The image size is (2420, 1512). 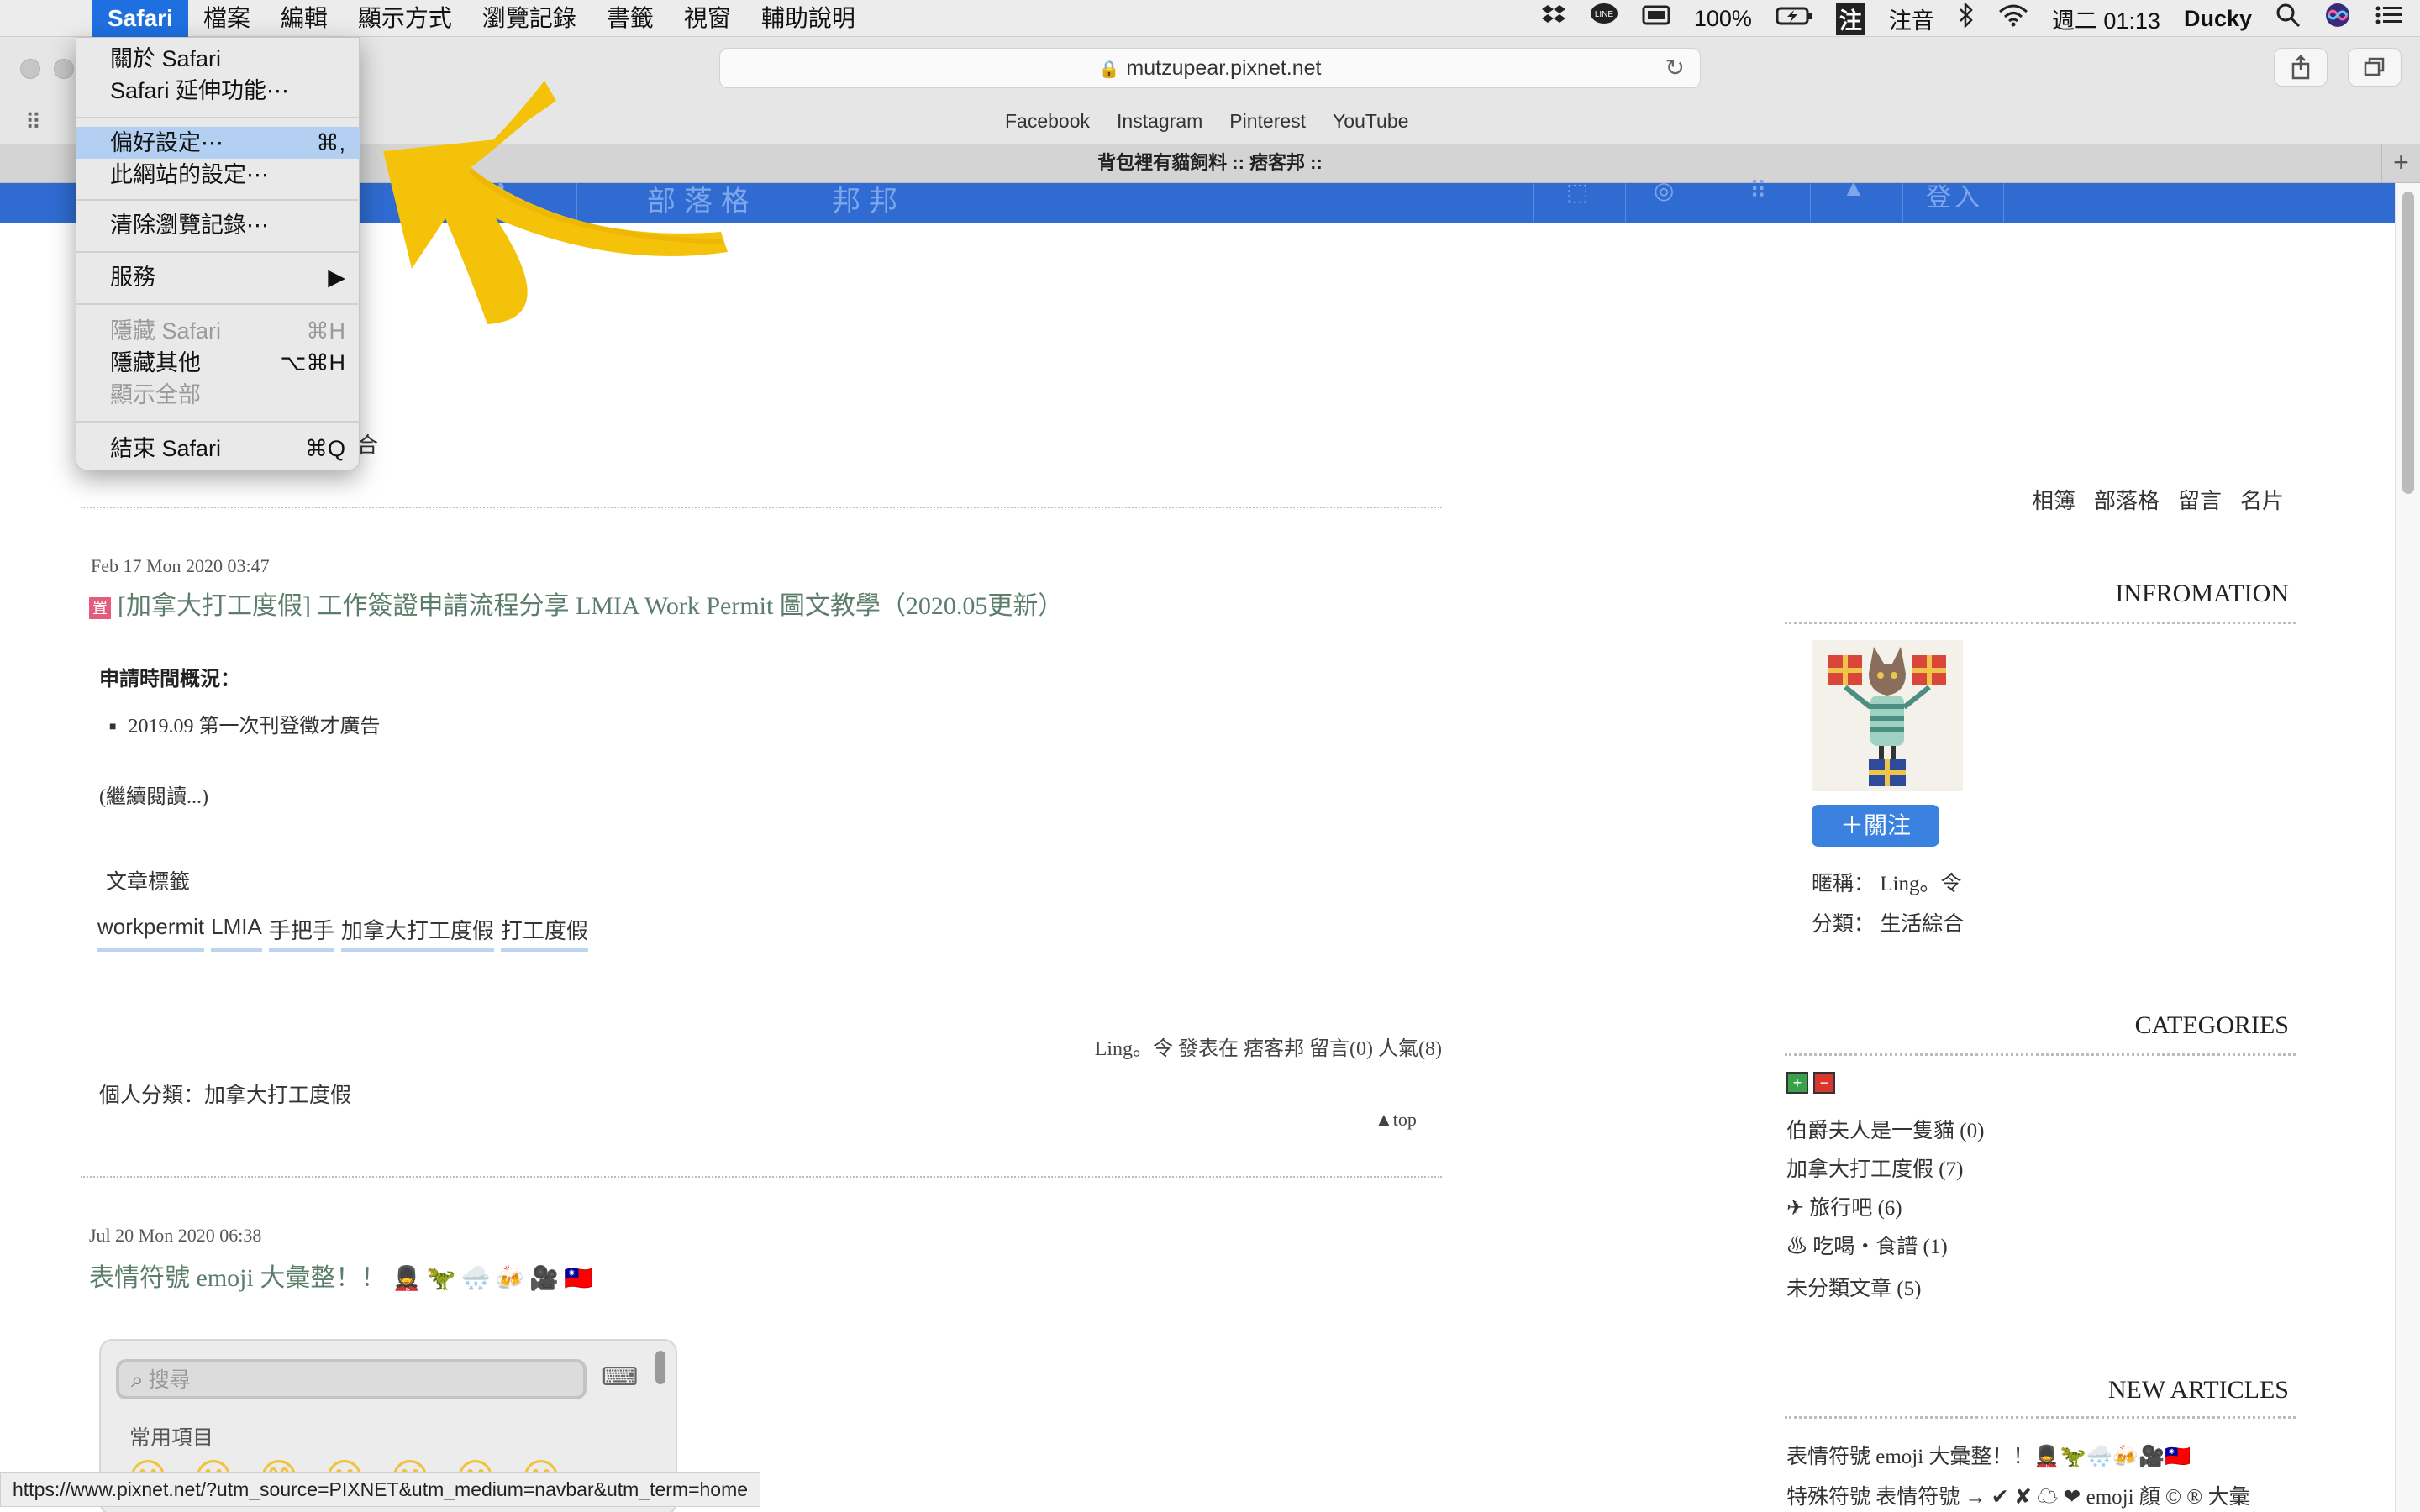 What do you see at coordinates (869, 198) in the screenshot?
I see `nav-bangbang: 邦邦` at bounding box center [869, 198].